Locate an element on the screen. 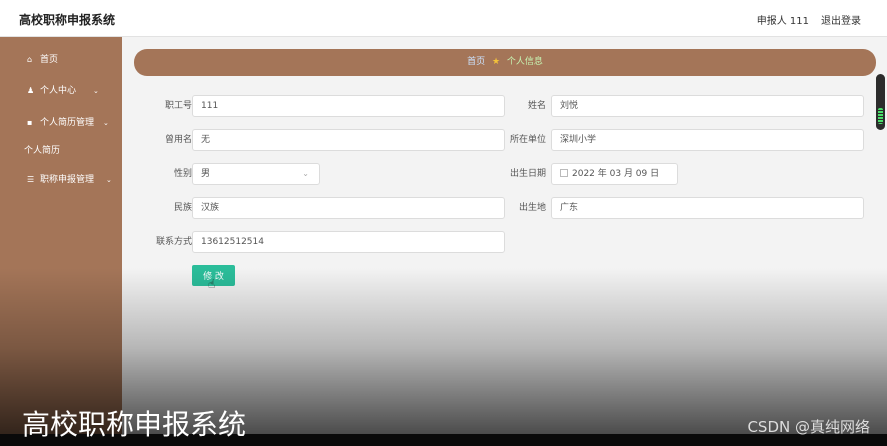 The height and width of the screenshot is (446, 887). scrollbar is located at coordinates (880, 102).